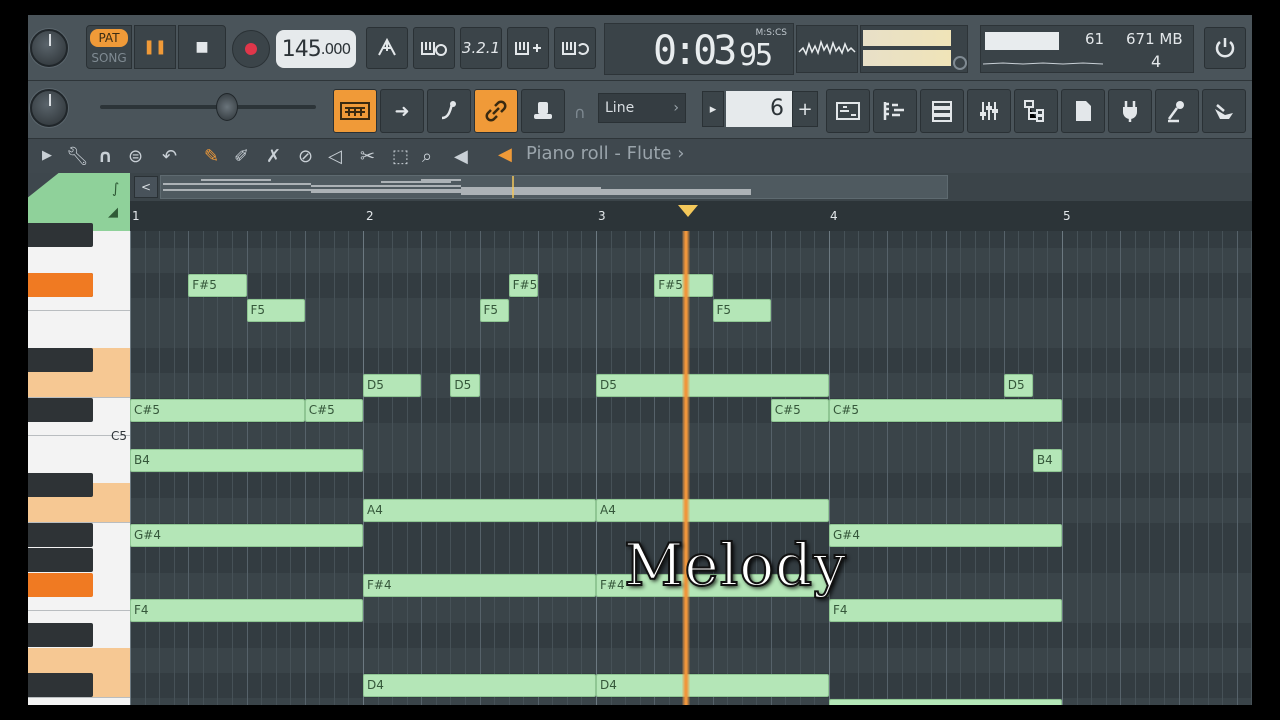 The height and width of the screenshot is (720, 1280). I want to click on master-pitch-knob, so click(49, 108).